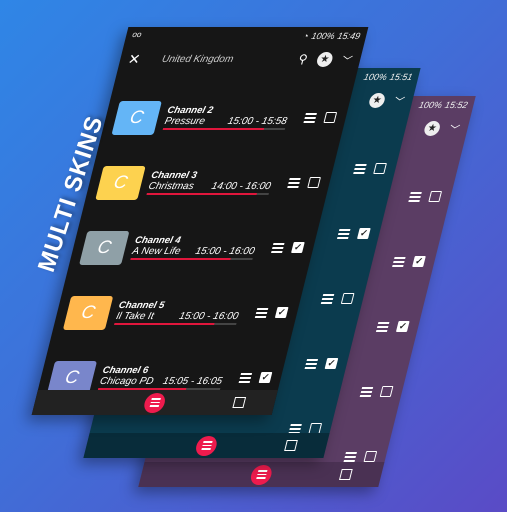  What do you see at coordinates (190, 111) in the screenshot?
I see `channel-name: Channel 2` at bounding box center [190, 111].